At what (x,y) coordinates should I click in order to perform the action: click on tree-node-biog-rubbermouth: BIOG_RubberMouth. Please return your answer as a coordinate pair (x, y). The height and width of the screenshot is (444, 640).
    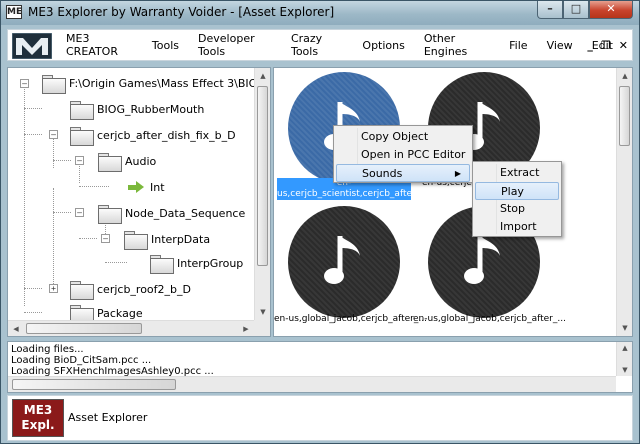
    Looking at the image, I should click on (137, 109).